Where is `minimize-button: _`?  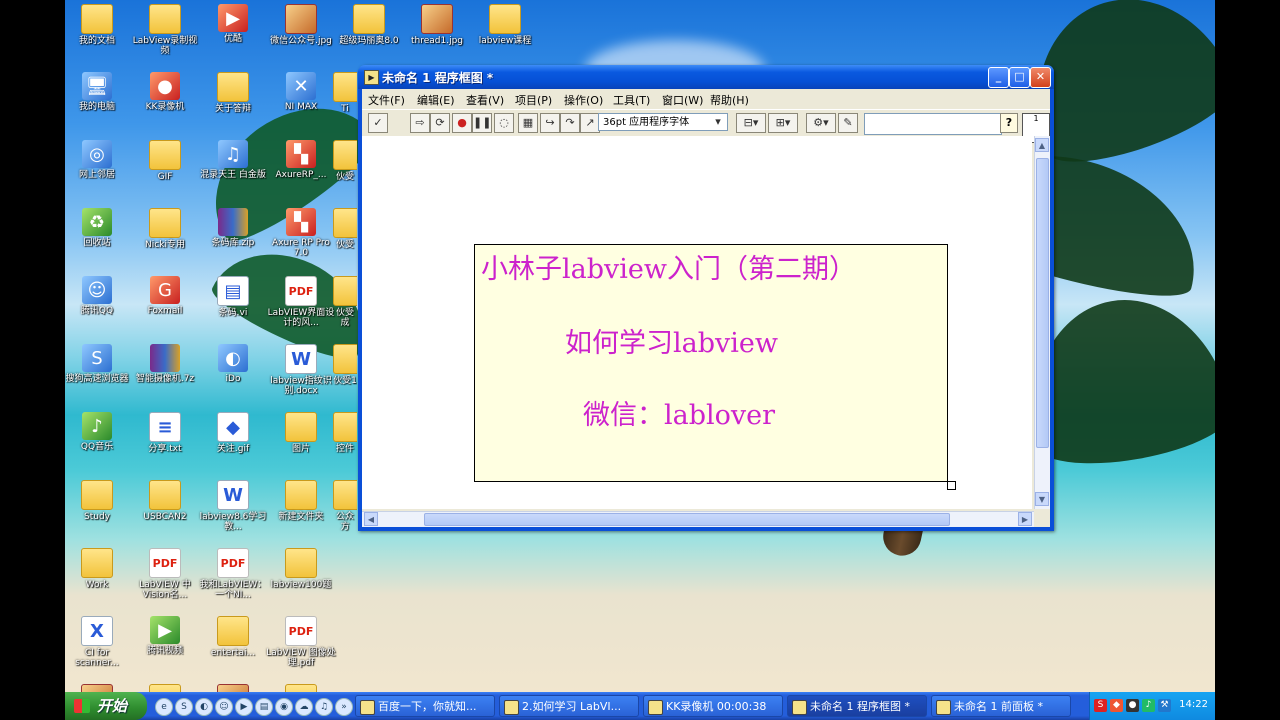
minimize-button: _ is located at coordinates (998, 77).